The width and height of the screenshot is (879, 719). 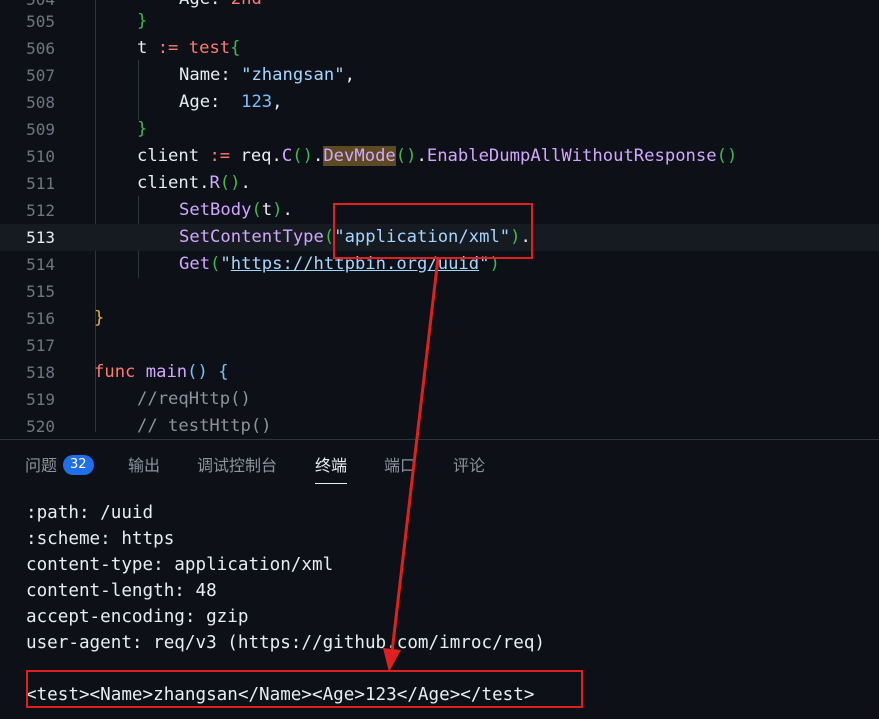 I want to click on terminal-line: accept-encoding: gzip, so click(x=137, y=617).